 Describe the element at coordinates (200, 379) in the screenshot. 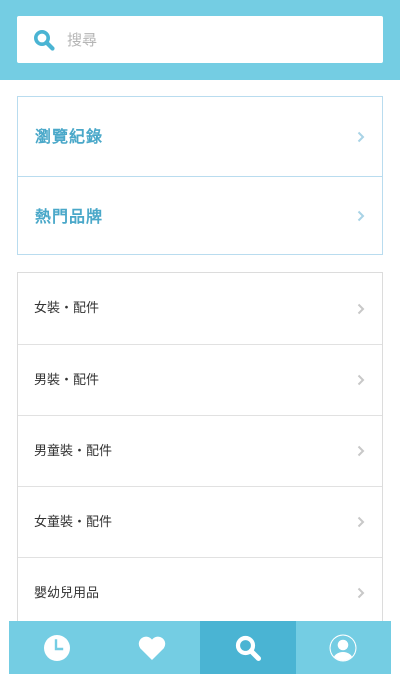

I see `category-mens-apparel: 男裝・配件` at that location.